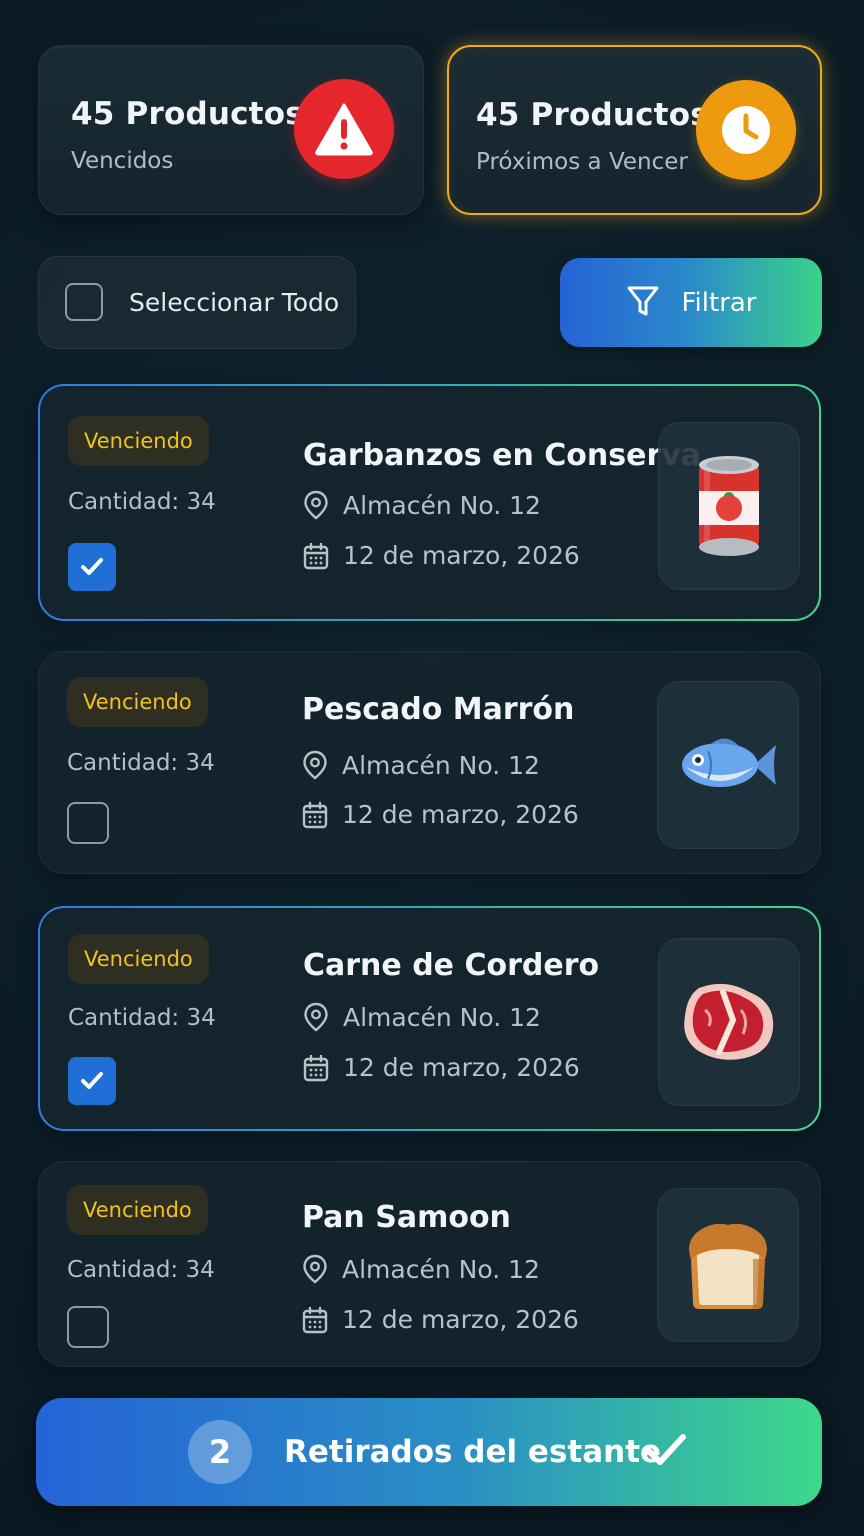 Image resolution: width=864 pixels, height=1536 pixels. I want to click on fish-icon, so click(729, 762).